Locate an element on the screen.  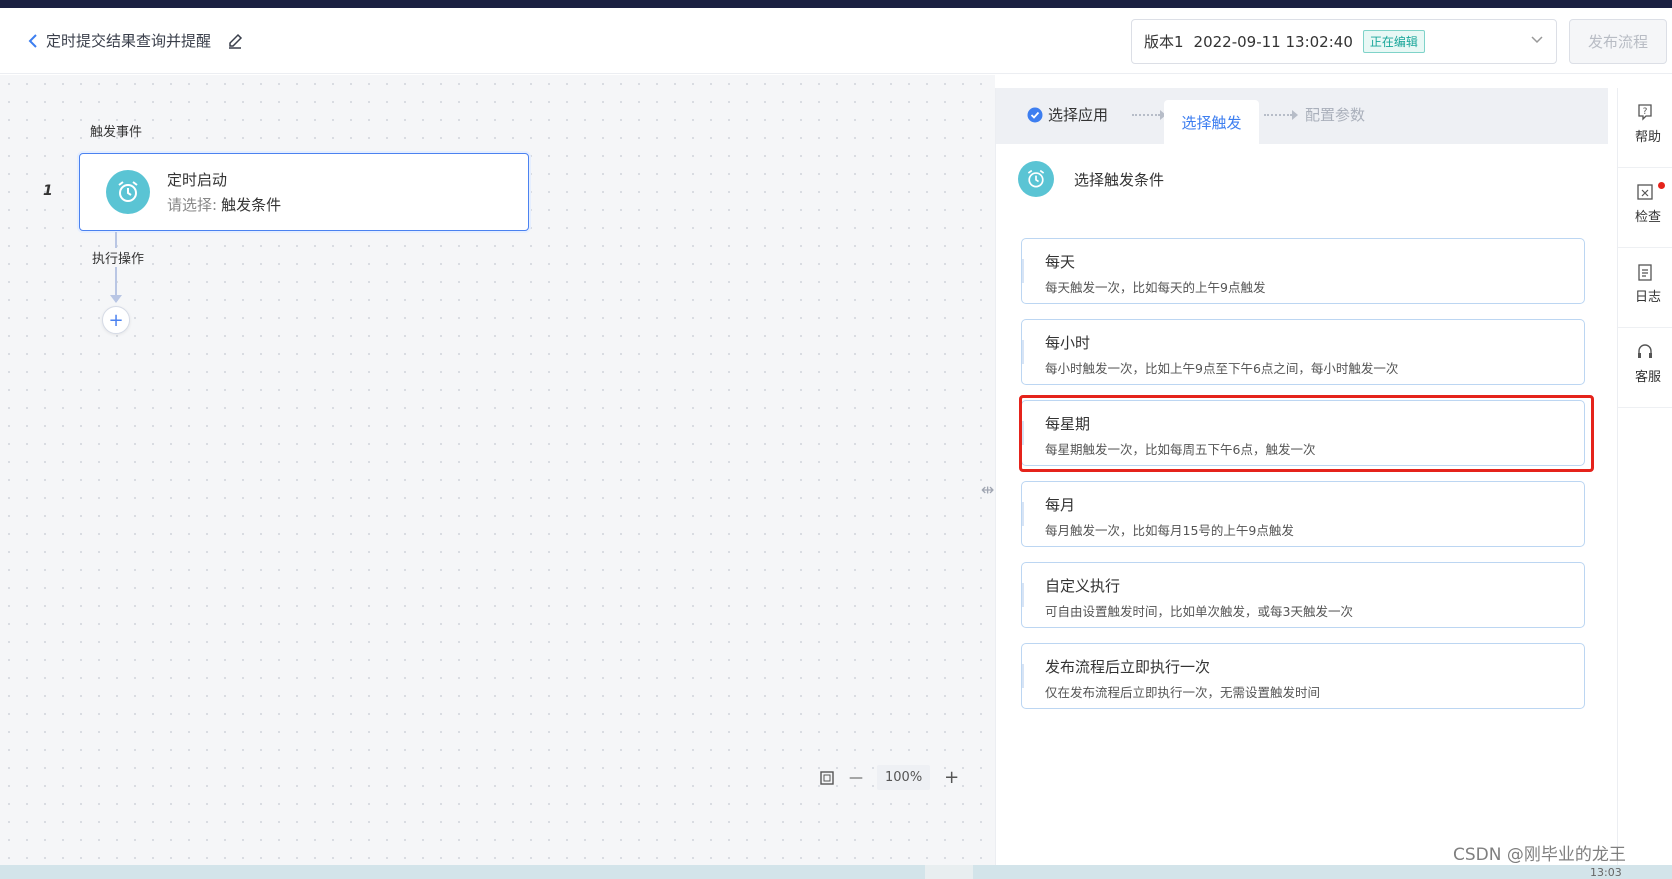
option-run-once: 发布流程后立即执行一次 仅在发布流程后立即执行一次，无需设置触发时间 is located at coordinates (1303, 676).